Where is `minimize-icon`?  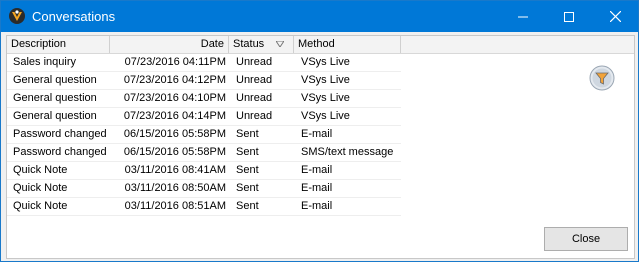
minimize-icon is located at coordinates (523, 16).